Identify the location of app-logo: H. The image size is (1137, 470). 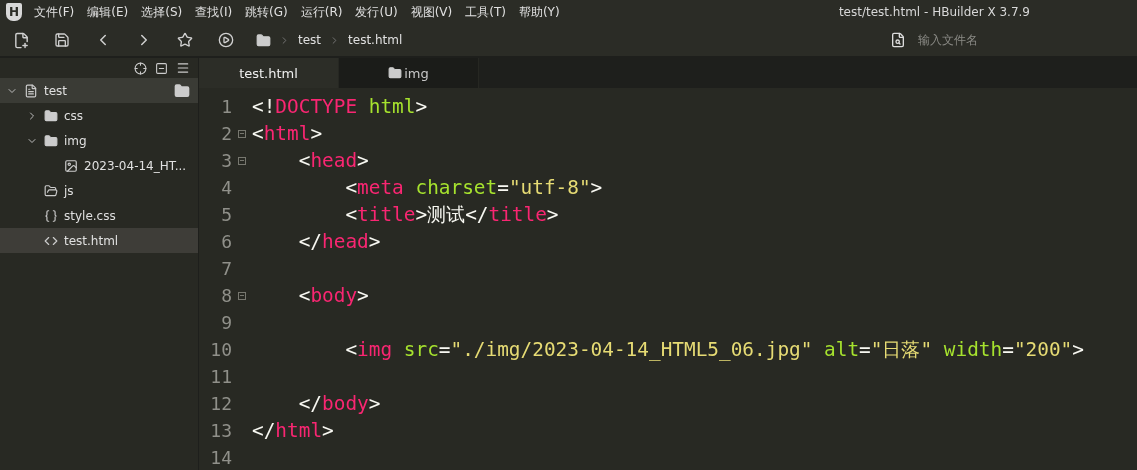
(14, 12).